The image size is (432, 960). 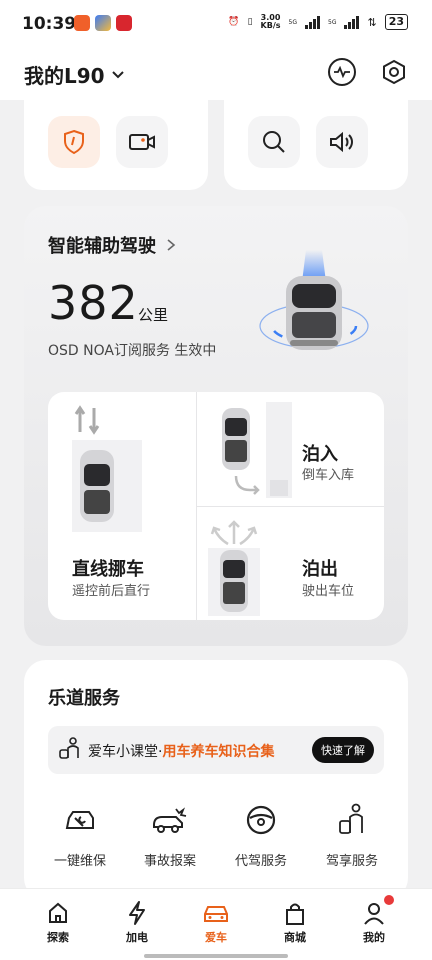 I want to click on park-in-title: 泊入, so click(x=320, y=454).